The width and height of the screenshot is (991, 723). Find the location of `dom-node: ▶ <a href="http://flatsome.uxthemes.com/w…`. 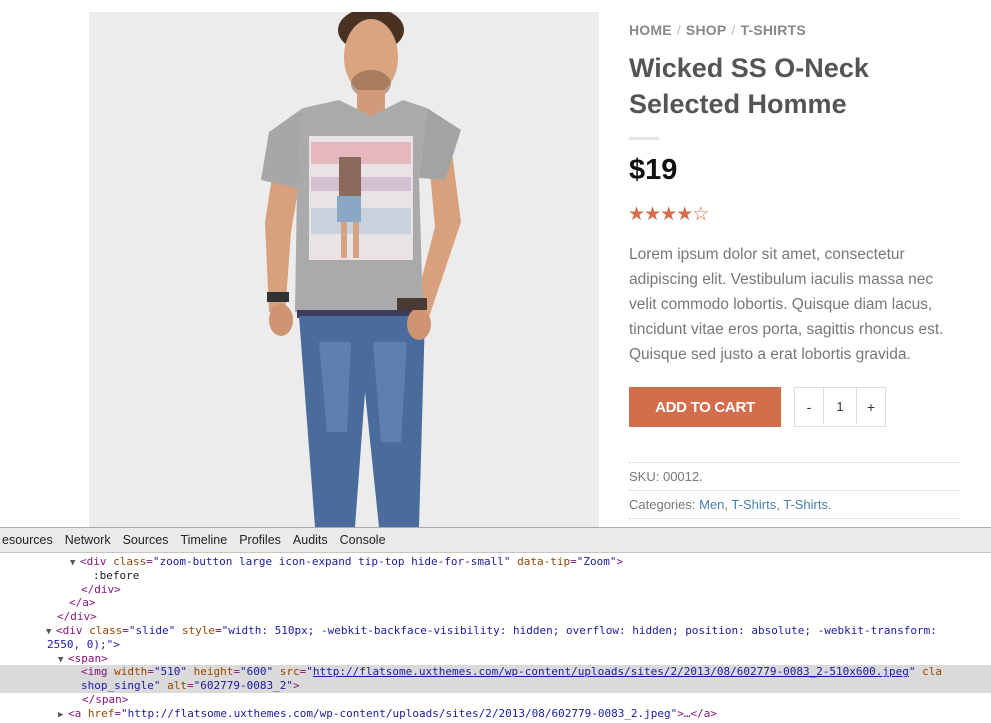

dom-node: ▶ <a href="http://flatsome.uxthemes.com/w… is located at coordinates (495, 714).